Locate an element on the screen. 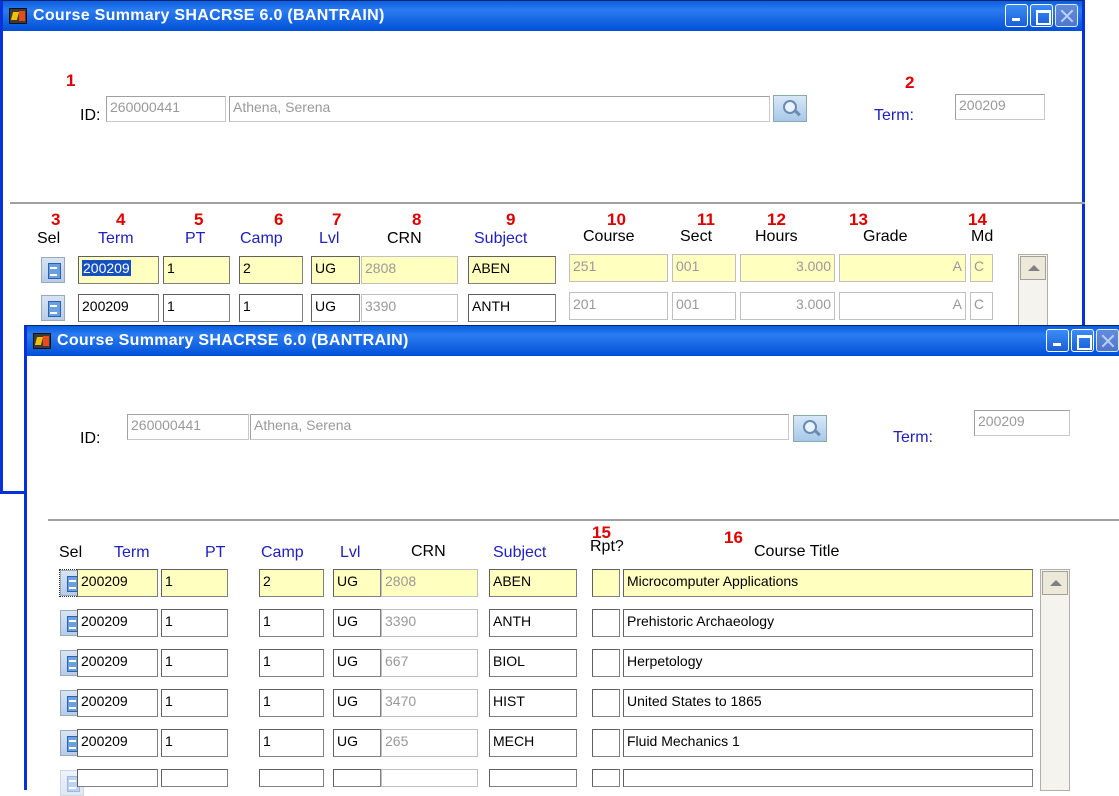 The image size is (1119, 796). crn-cell: 667 is located at coordinates (429, 663).